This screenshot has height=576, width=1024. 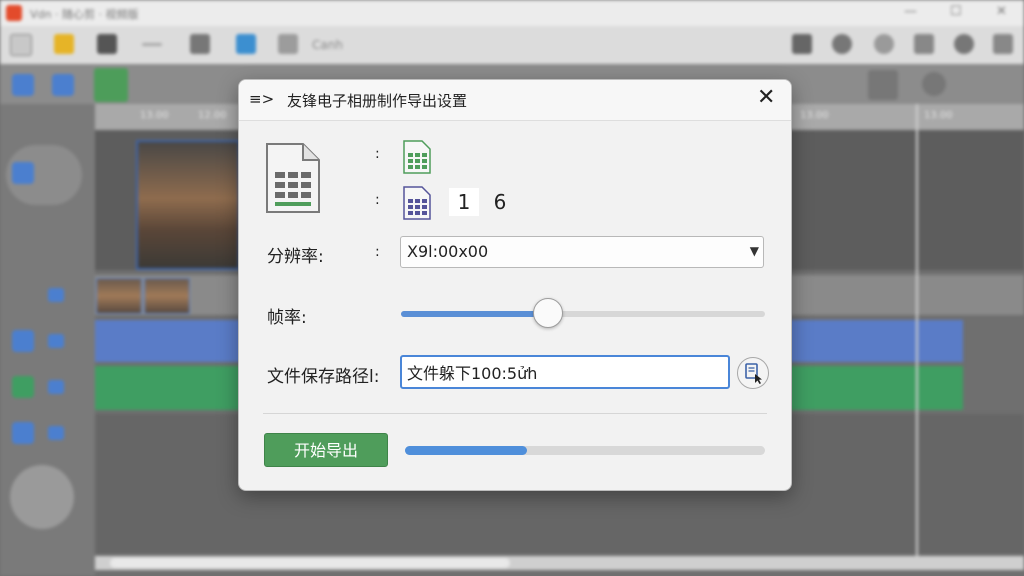 What do you see at coordinates (417, 157) in the screenshot?
I see `green-sheet-icon` at bounding box center [417, 157].